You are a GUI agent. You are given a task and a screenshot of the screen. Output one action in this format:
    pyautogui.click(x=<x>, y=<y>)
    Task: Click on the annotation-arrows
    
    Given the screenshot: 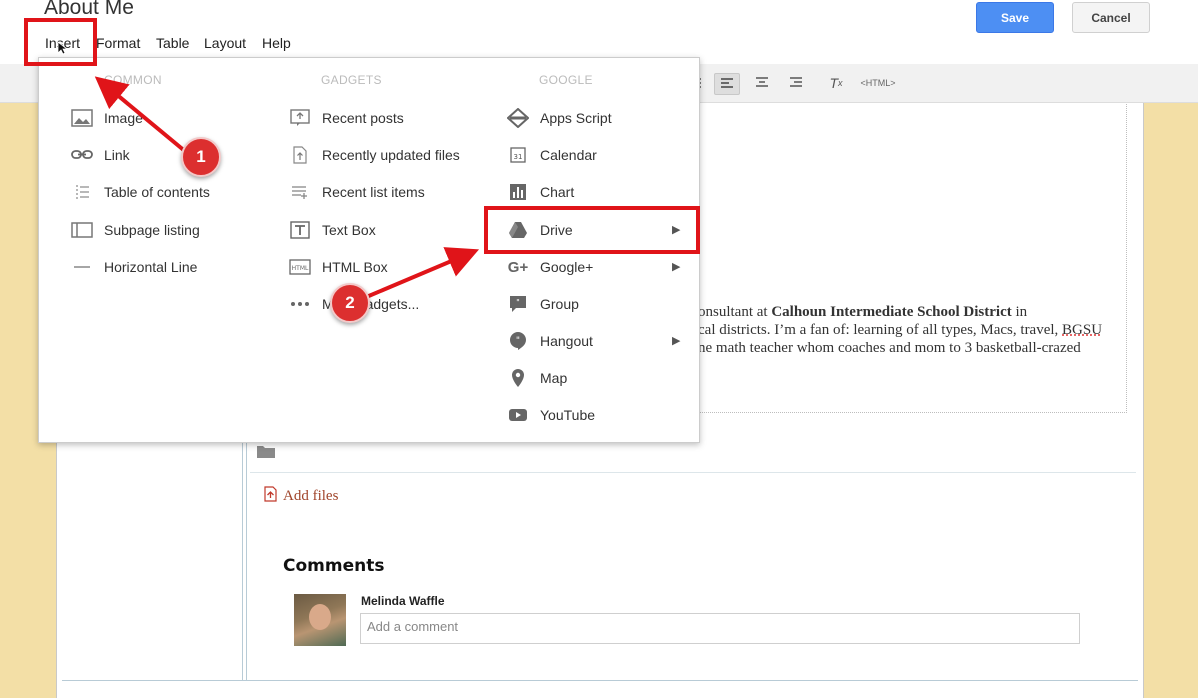 What is the action you would take?
    pyautogui.click(x=287, y=188)
    